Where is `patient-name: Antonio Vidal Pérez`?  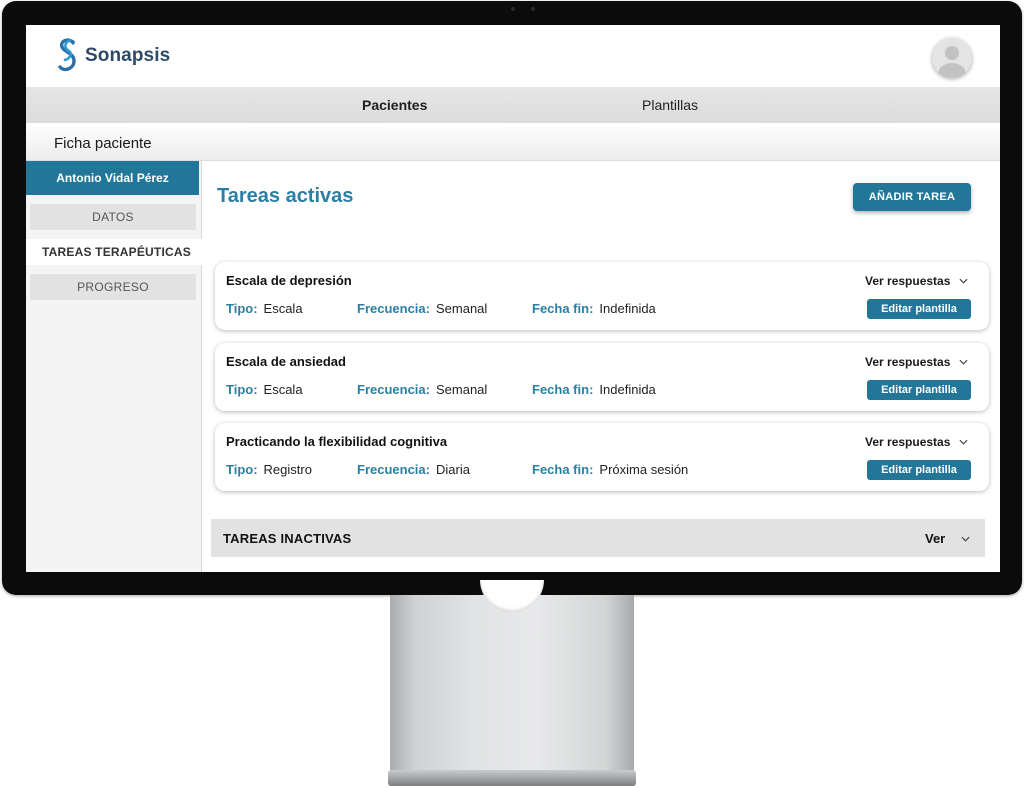
patient-name: Antonio Vidal Pérez is located at coordinates (112, 178).